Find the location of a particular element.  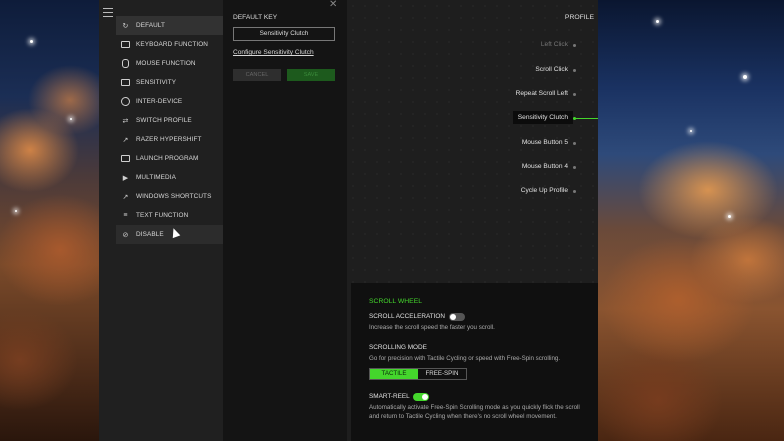

mapping-repeat-scroll-left: Repeat Scroll Left is located at coordinates (542, 93).